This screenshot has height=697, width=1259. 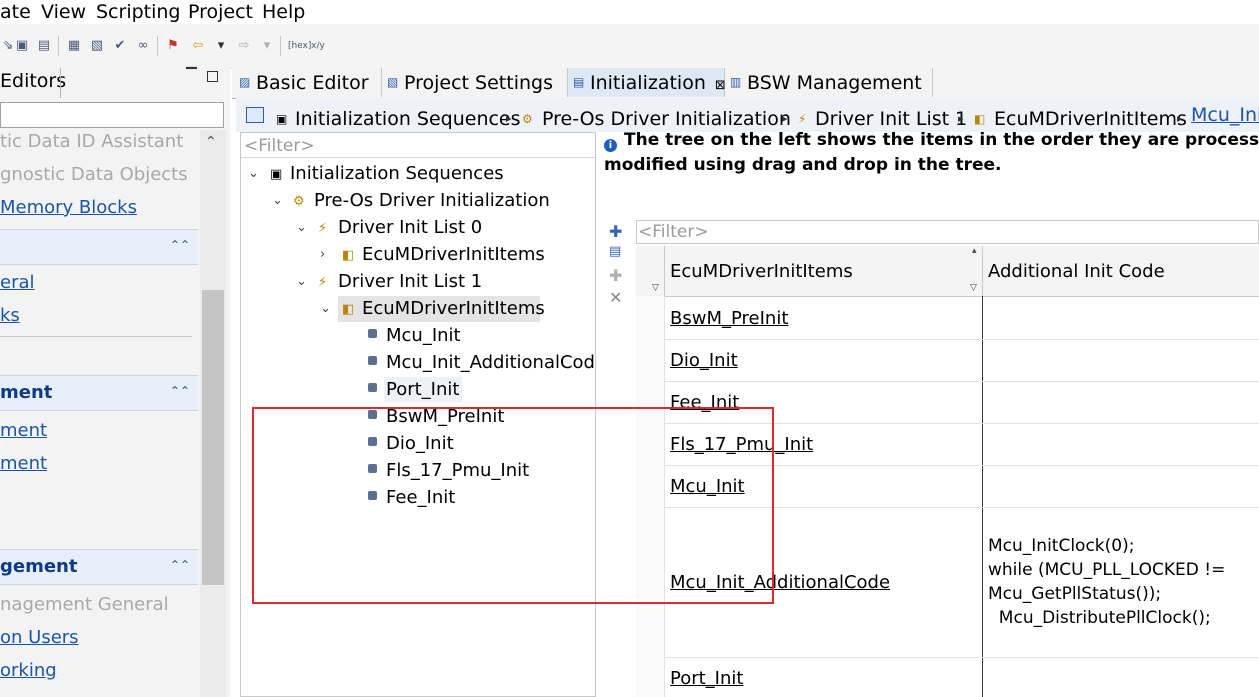 I want to click on tab-label: BSW Management, so click(x=834, y=83).